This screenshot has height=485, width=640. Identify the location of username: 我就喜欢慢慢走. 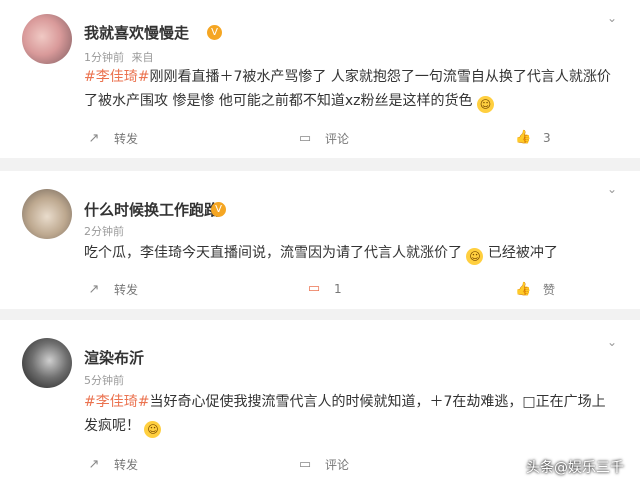
(136, 32).